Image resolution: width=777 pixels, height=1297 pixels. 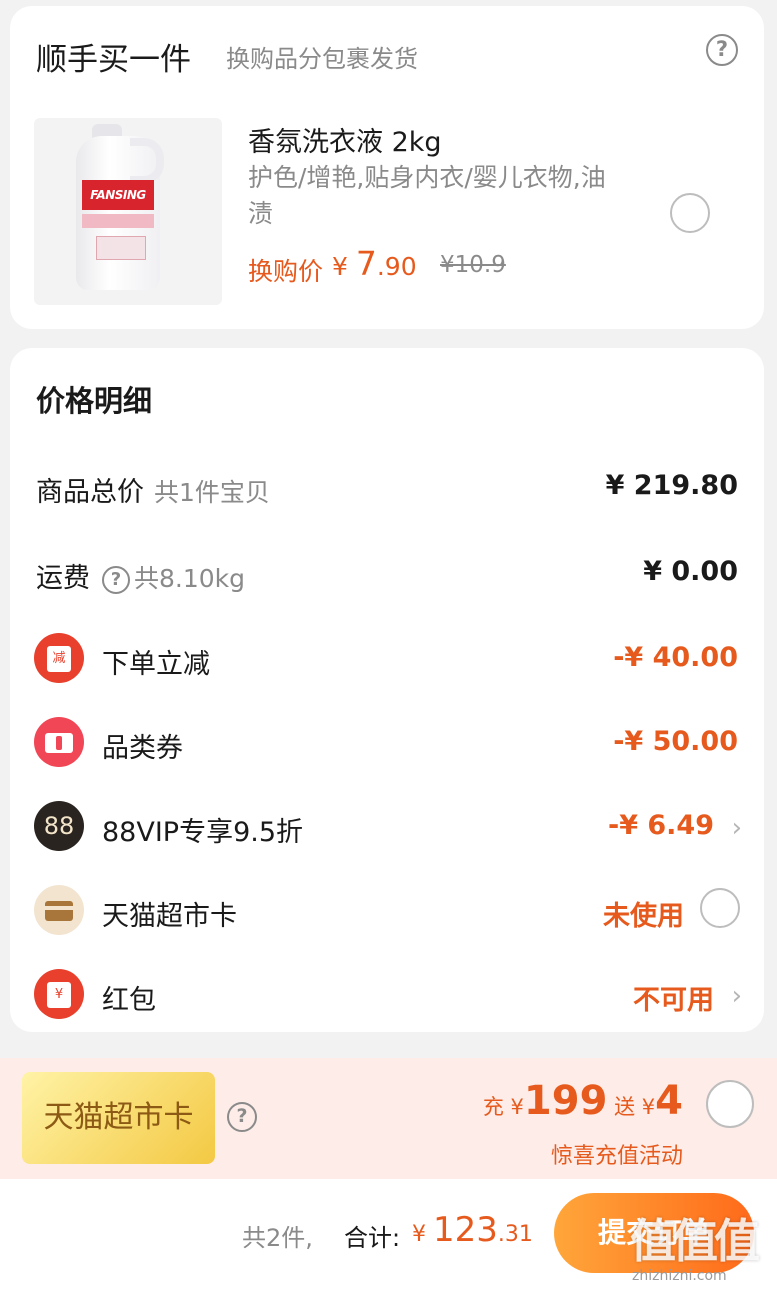 I want to click on charge-currency: ¥, so click(x=517, y=1107).